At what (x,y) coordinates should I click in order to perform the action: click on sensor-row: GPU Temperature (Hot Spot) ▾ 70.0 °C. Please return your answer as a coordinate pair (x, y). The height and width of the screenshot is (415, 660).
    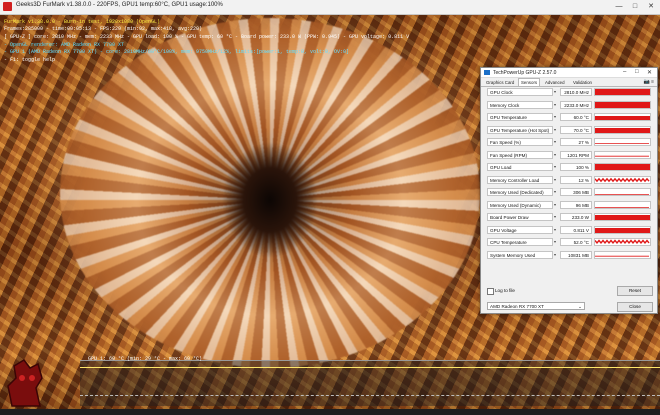
    Looking at the image, I should click on (569, 130).